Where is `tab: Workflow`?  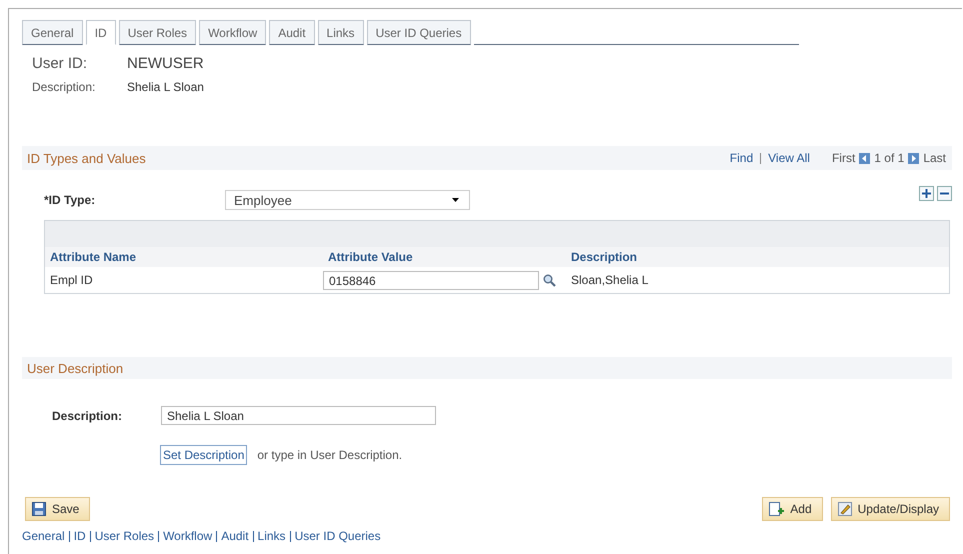 tab: Workflow is located at coordinates (232, 32).